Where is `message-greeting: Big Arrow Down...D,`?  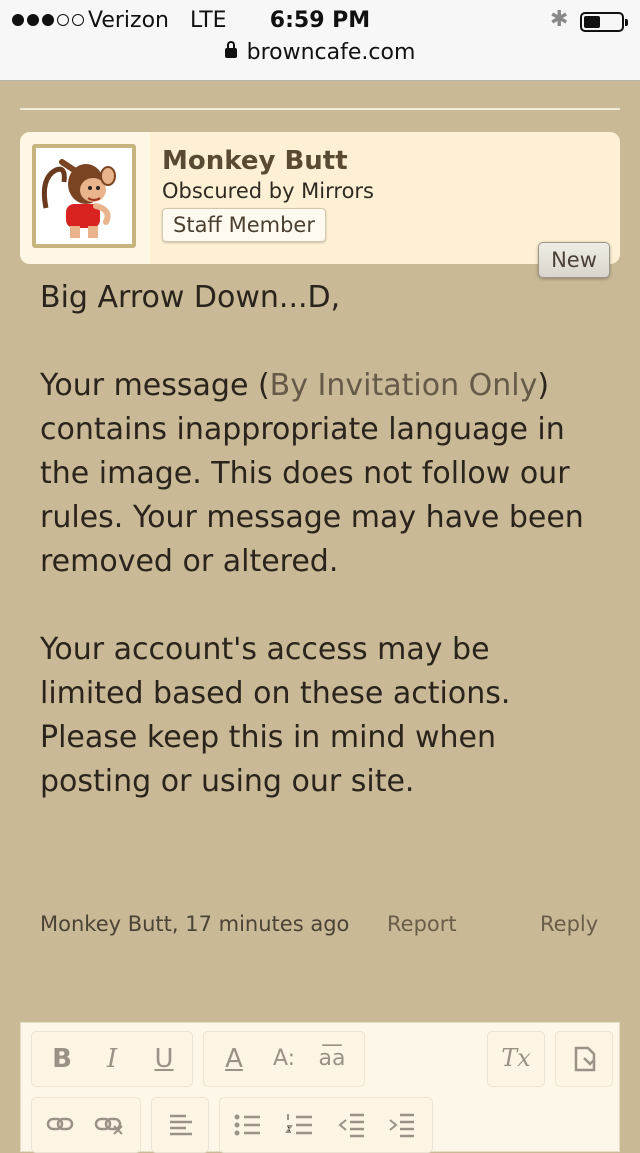
message-greeting: Big Arrow Down...D, is located at coordinates (190, 297).